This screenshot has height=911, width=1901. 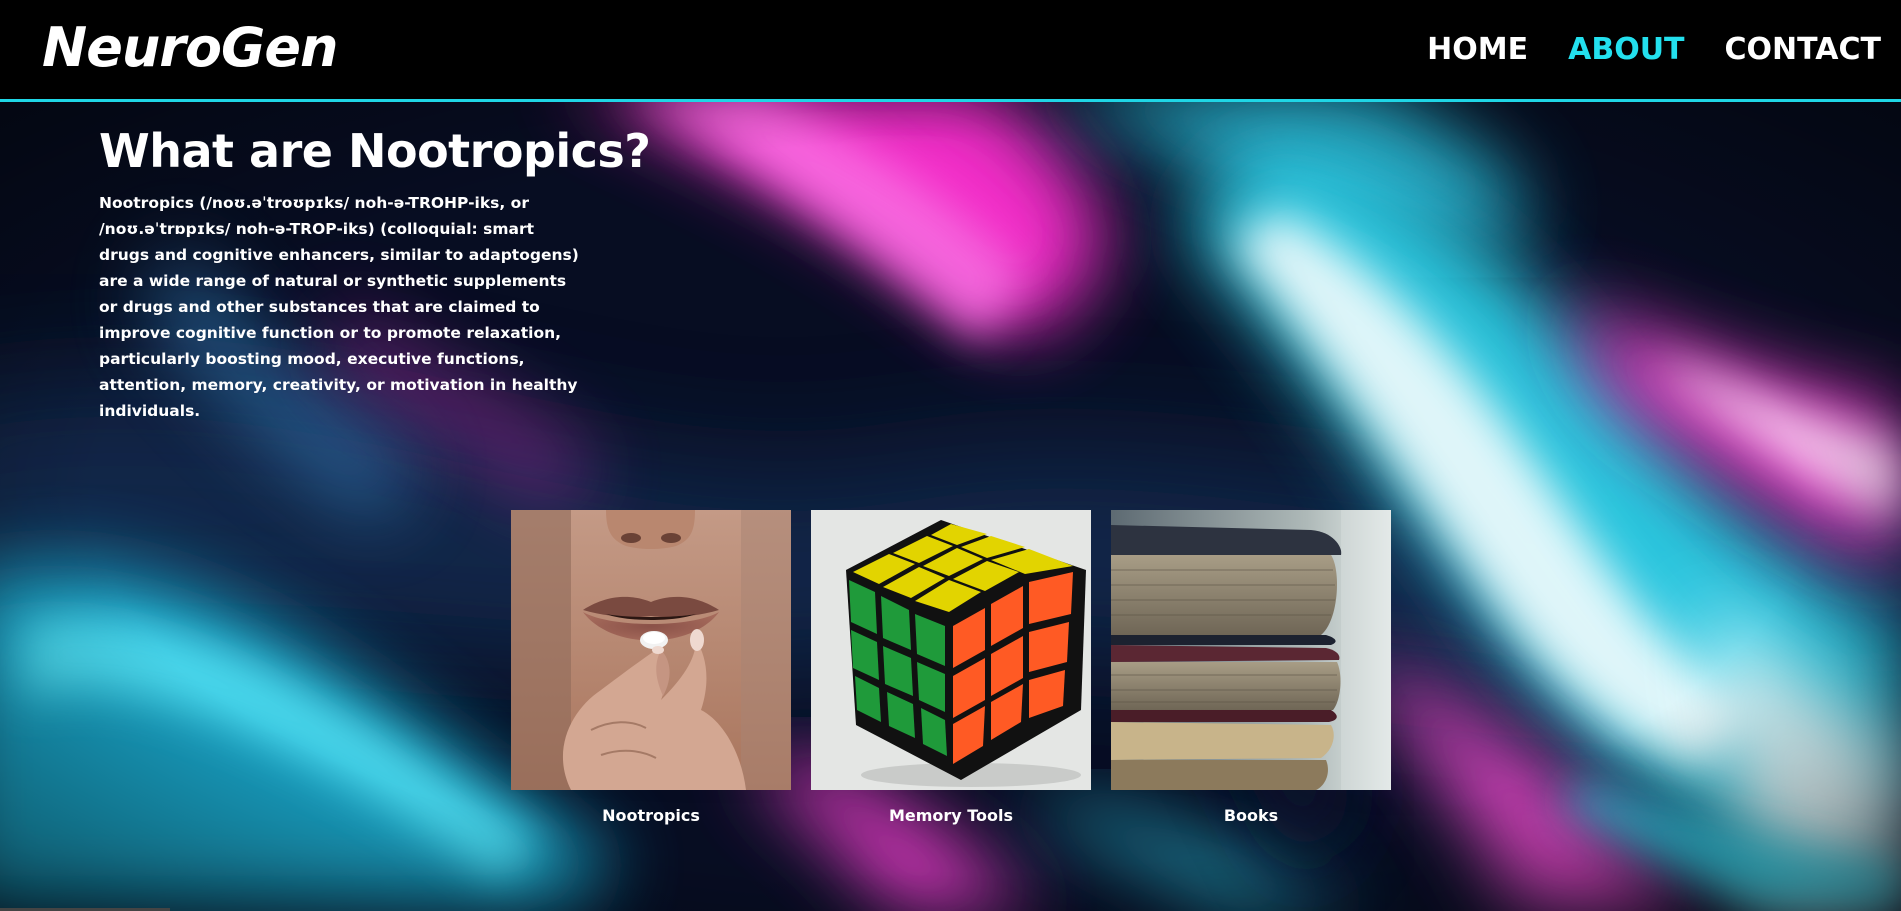 I want to click on card-books: Books, so click(x=1251, y=668).